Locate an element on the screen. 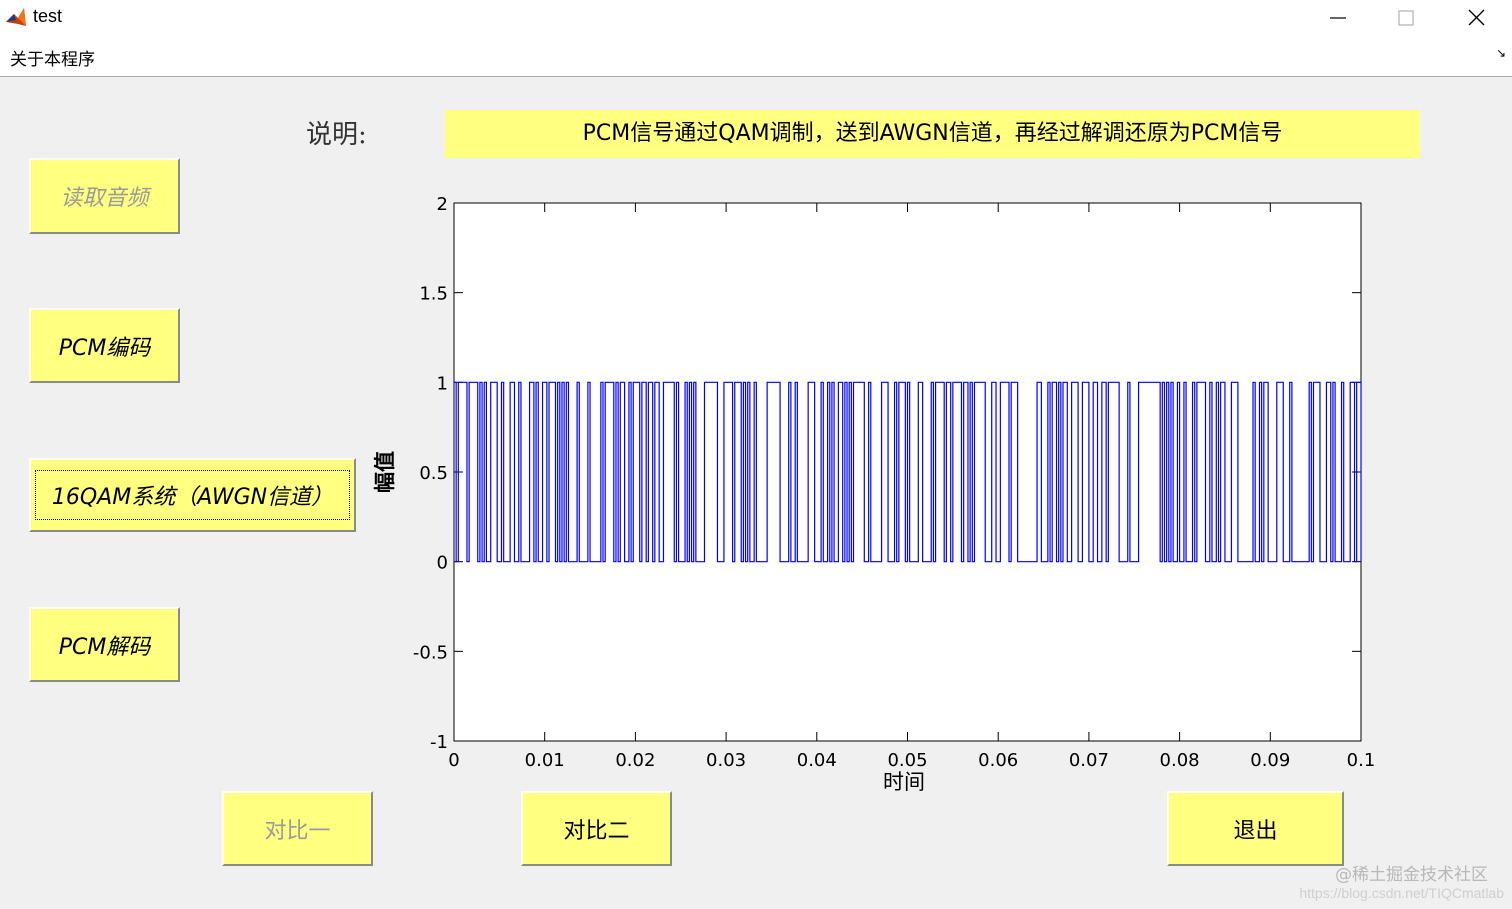 This screenshot has height=909, width=1512. x-tick-label: 0.03 is located at coordinates (726, 760).